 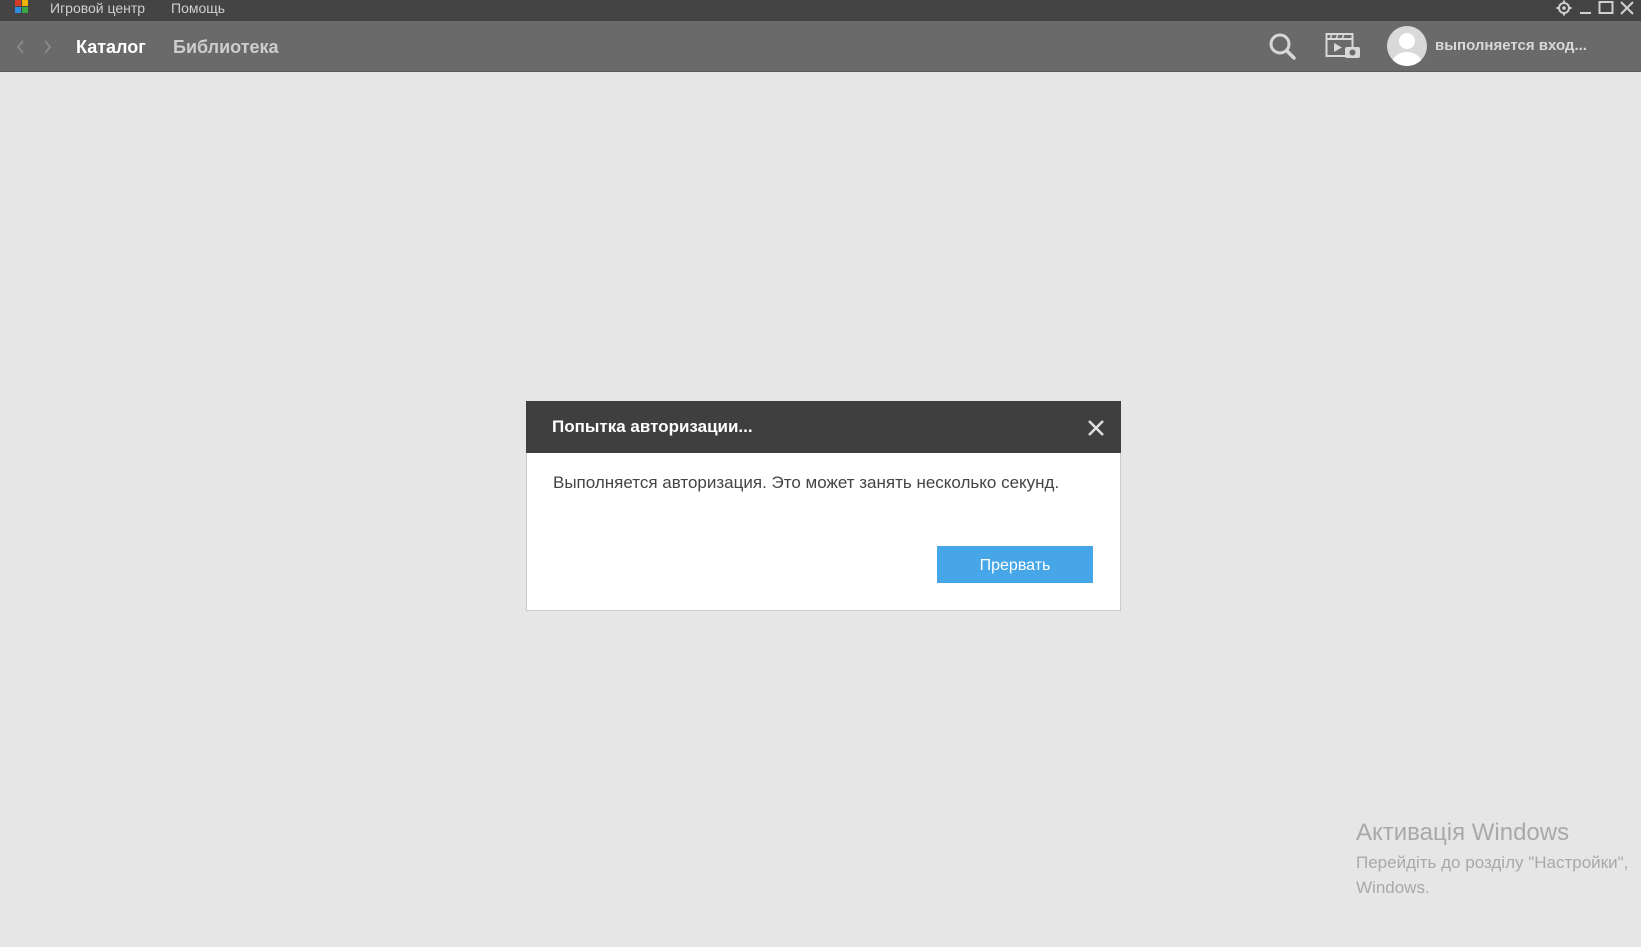 What do you see at coordinates (1393, 887) in the screenshot?
I see `activation-watermark-line2: Windows.` at bounding box center [1393, 887].